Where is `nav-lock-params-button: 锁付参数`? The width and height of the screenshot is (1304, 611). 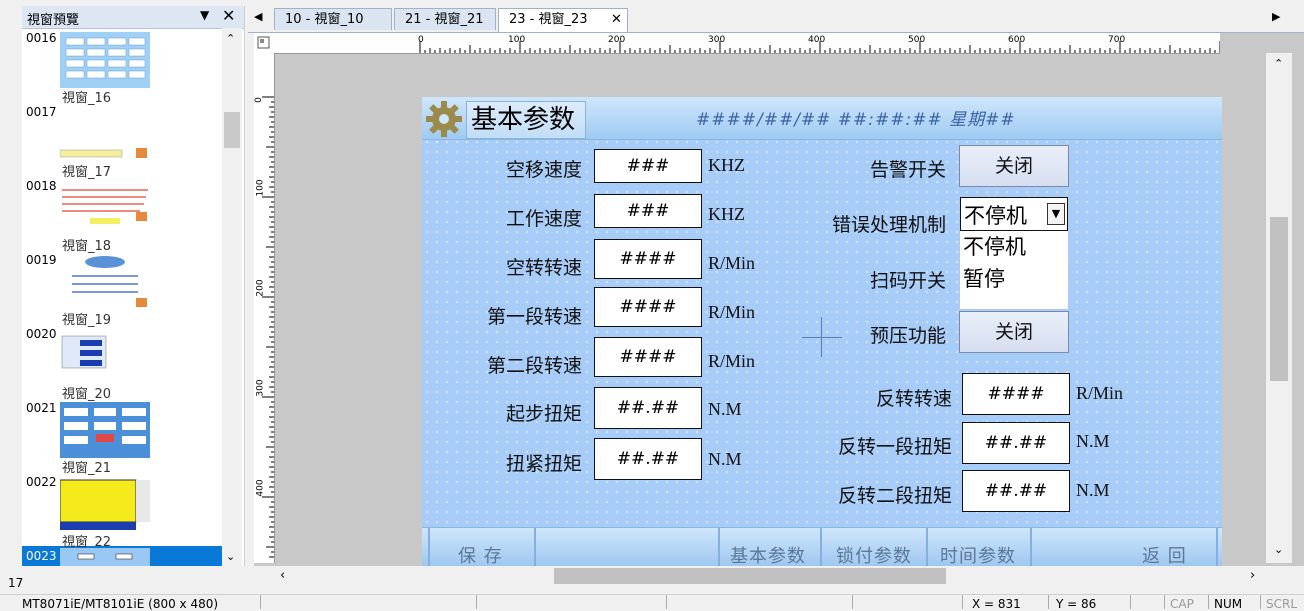 nav-lock-params-button: 锁付参数 is located at coordinates (874, 554).